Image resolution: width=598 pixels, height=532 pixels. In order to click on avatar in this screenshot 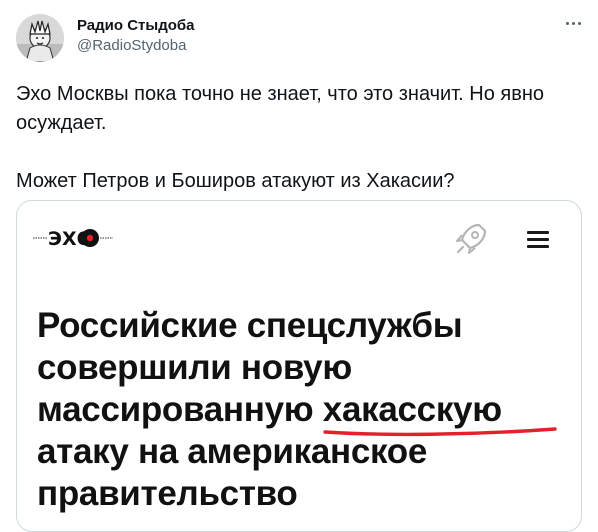, I will do `click(40, 38)`.